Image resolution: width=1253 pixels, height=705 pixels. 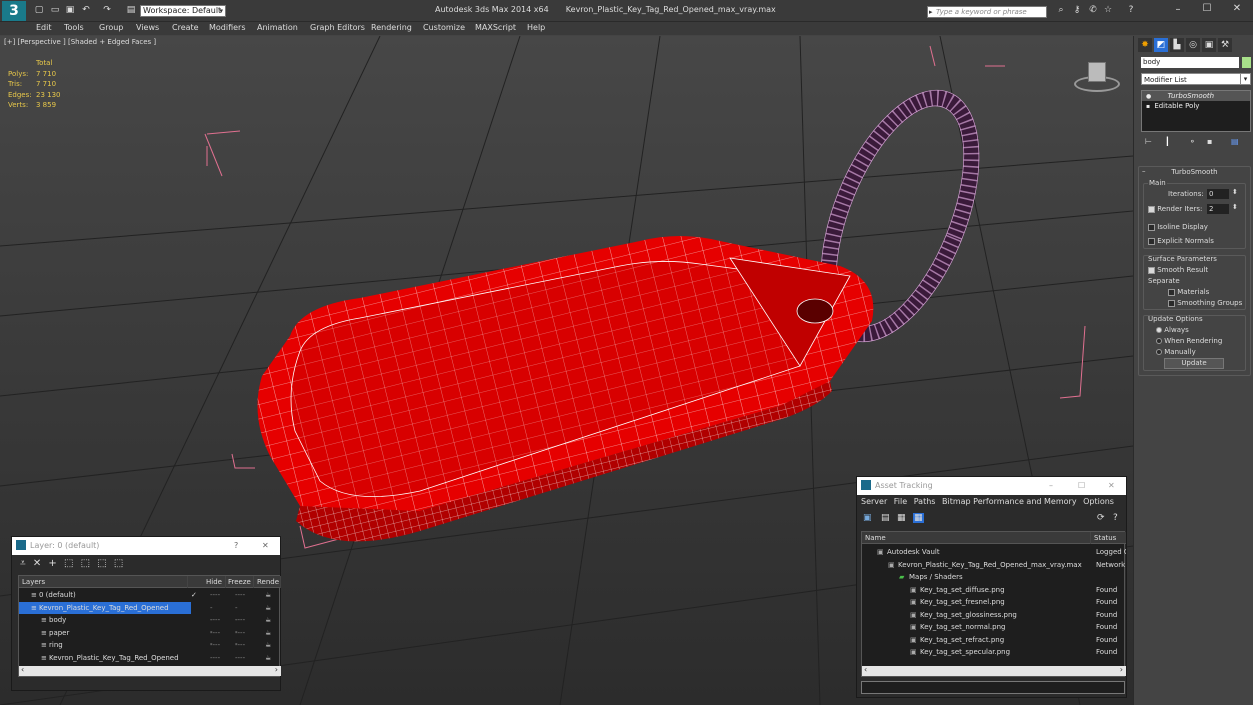 What do you see at coordinates (1171, 303) in the screenshot?
I see `smoothing-groups-checkbox` at bounding box center [1171, 303].